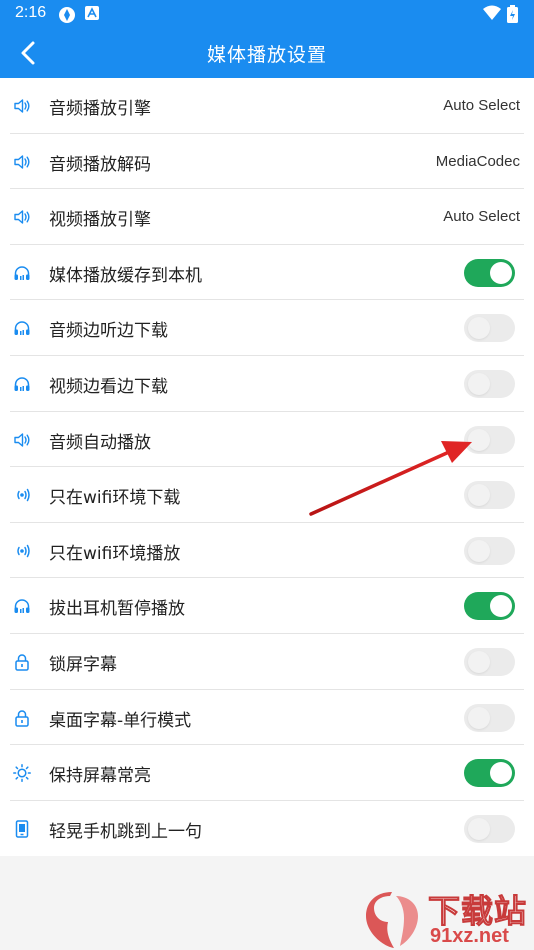  Describe the element at coordinates (267, 718) in the screenshot. I see `settings-row: 桌面字幕-单行模式` at that location.